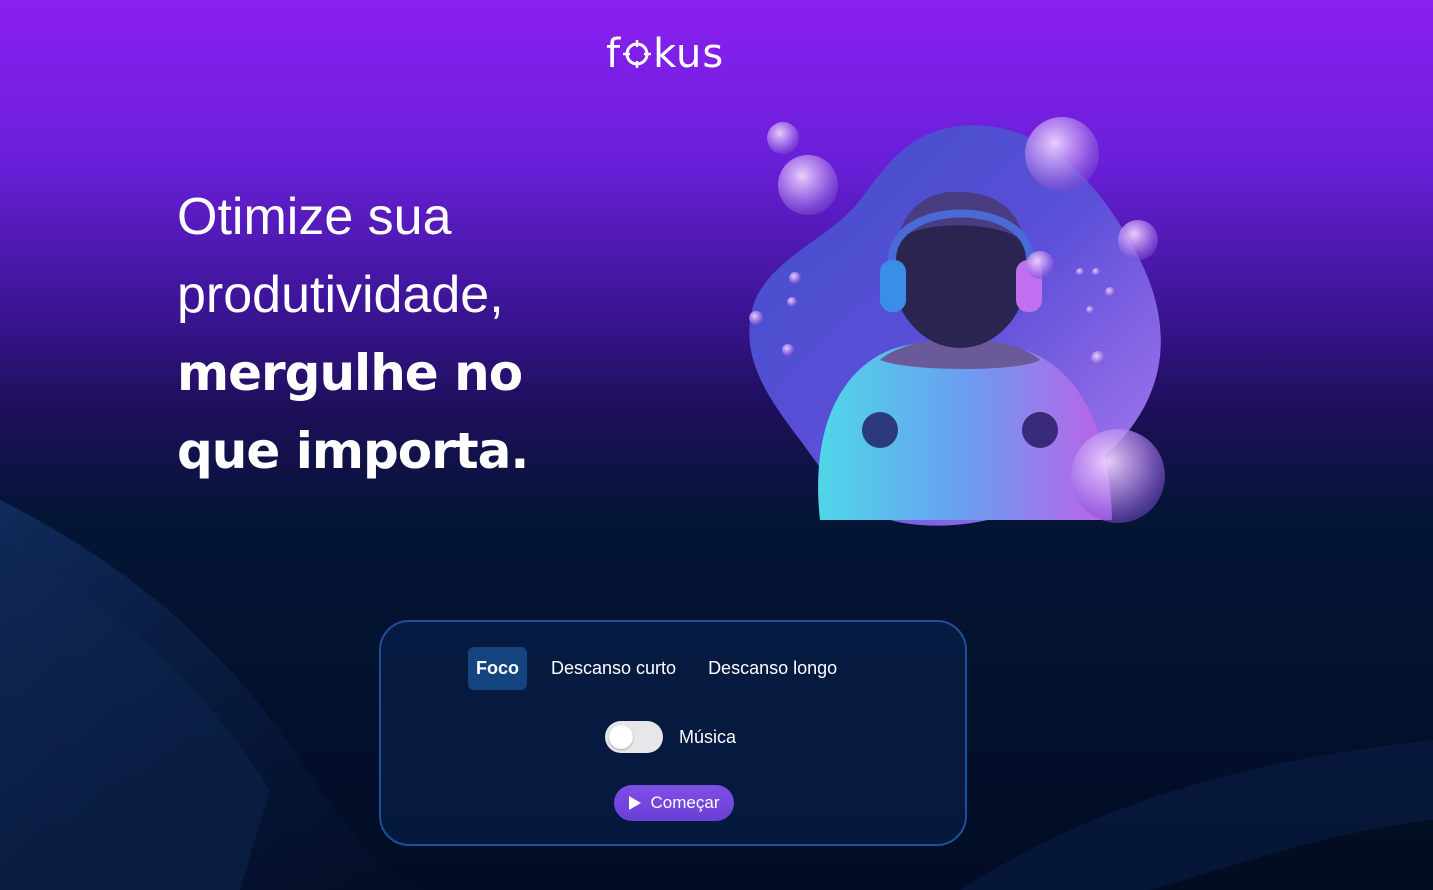 The image size is (1433, 890). What do you see at coordinates (772, 668) in the screenshot?
I see `tab-descanso-longo: Descanso longo` at bounding box center [772, 668].